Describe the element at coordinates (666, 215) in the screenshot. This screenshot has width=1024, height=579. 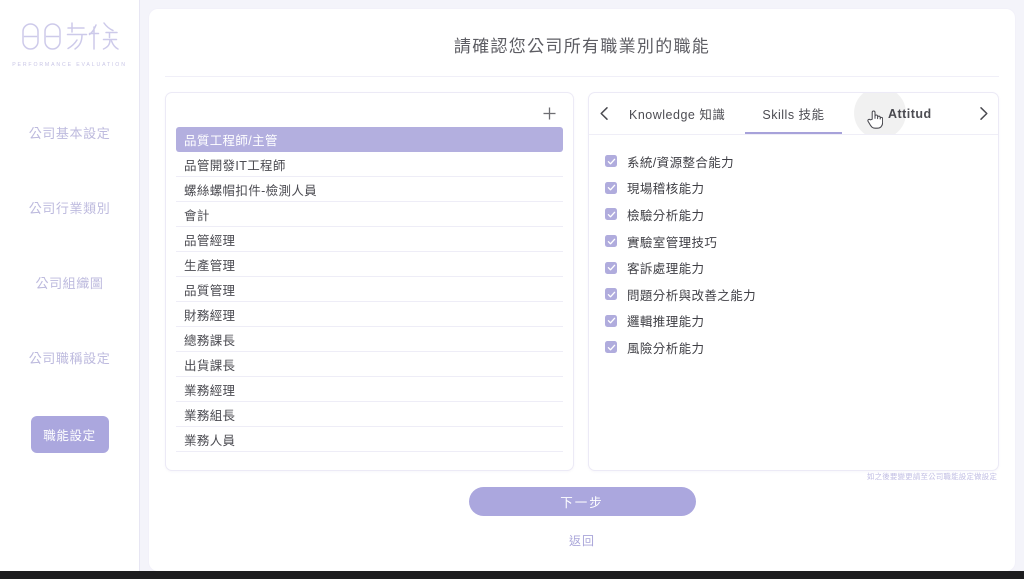
I see `competency-label: 檢驗分析能力` at that location.